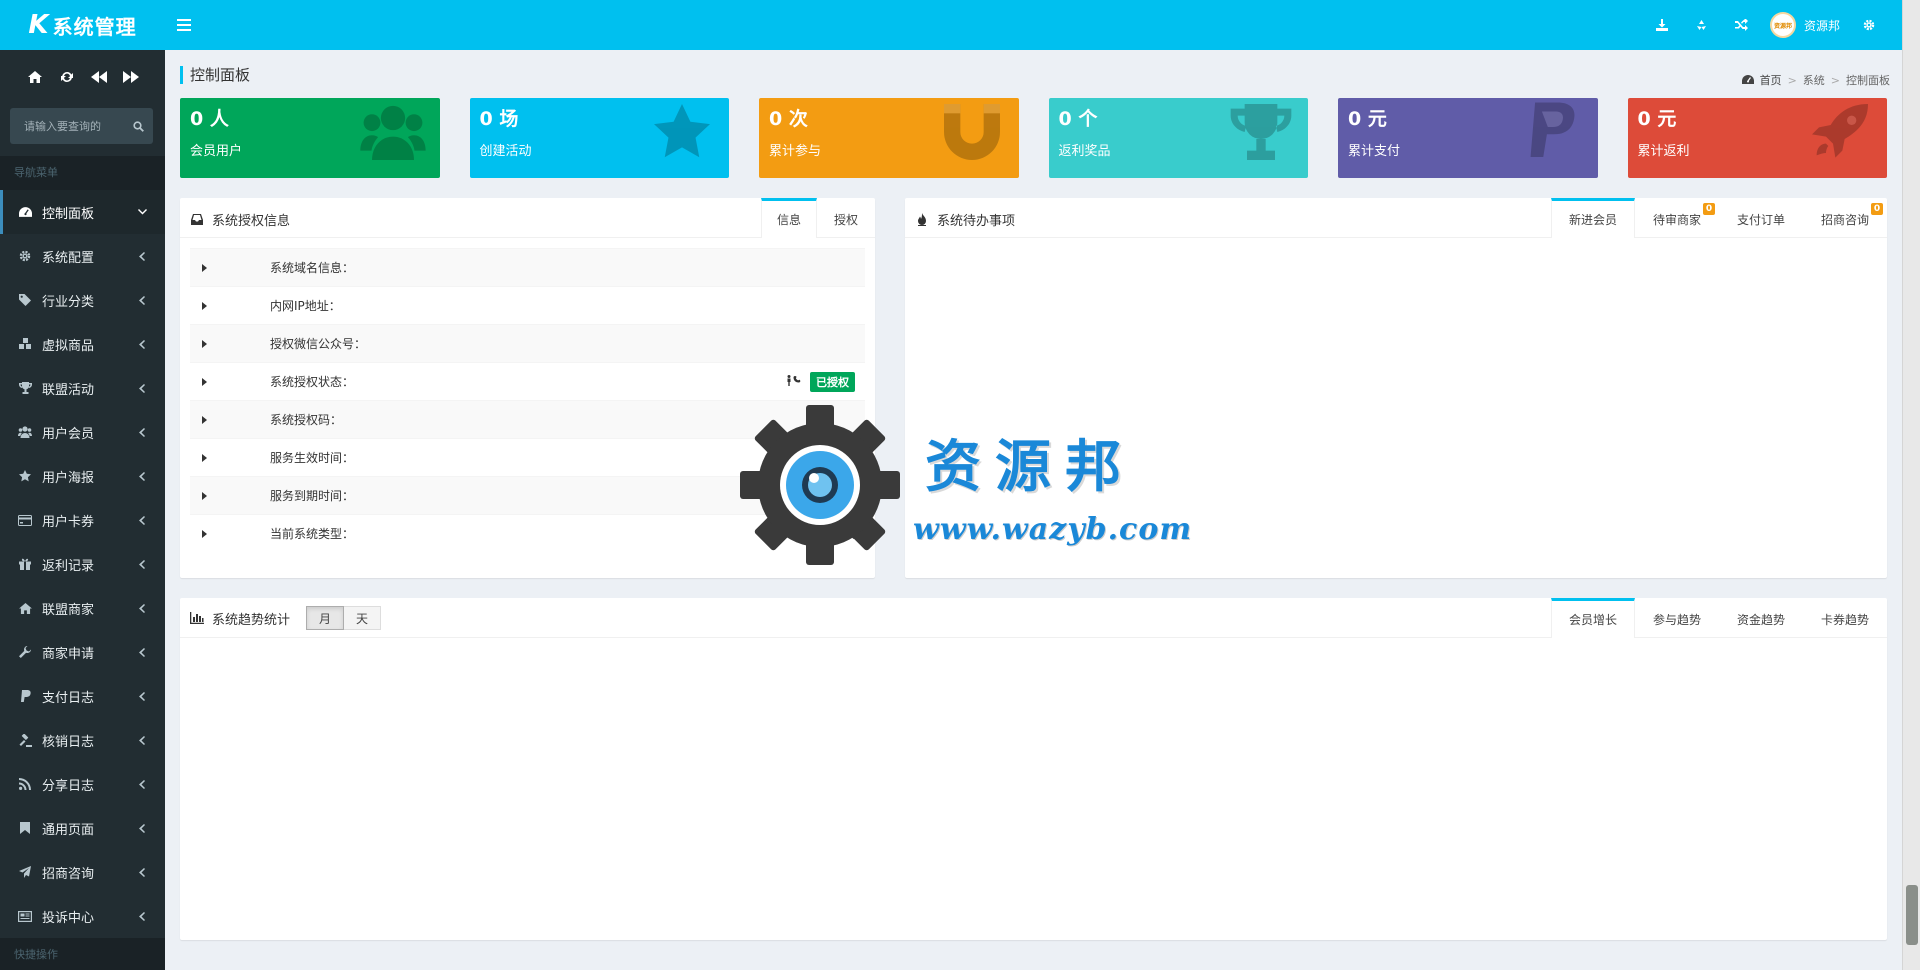 The image size is (1920, 970). Describe the element at coordinates (1911, 485) in the screenshot. I see `scrollbar-track` at that location.